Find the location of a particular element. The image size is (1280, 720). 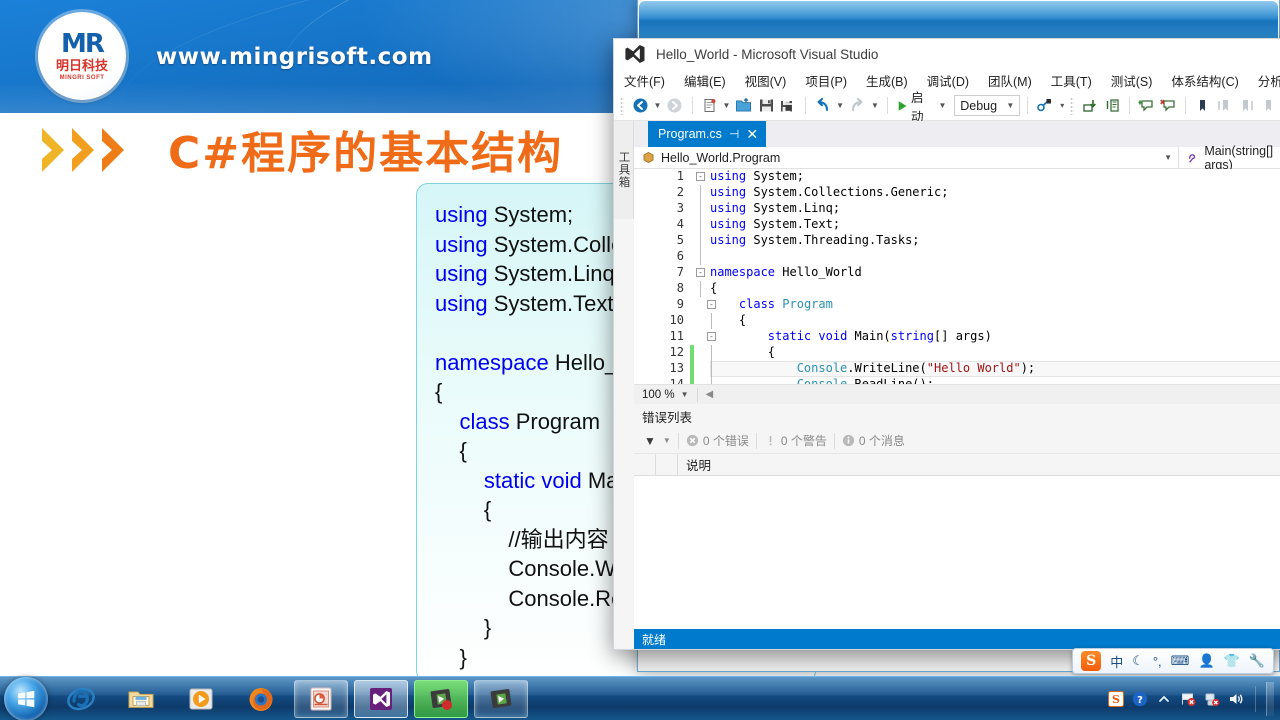

bookmark-icon is located at coordinates (1202, 106).